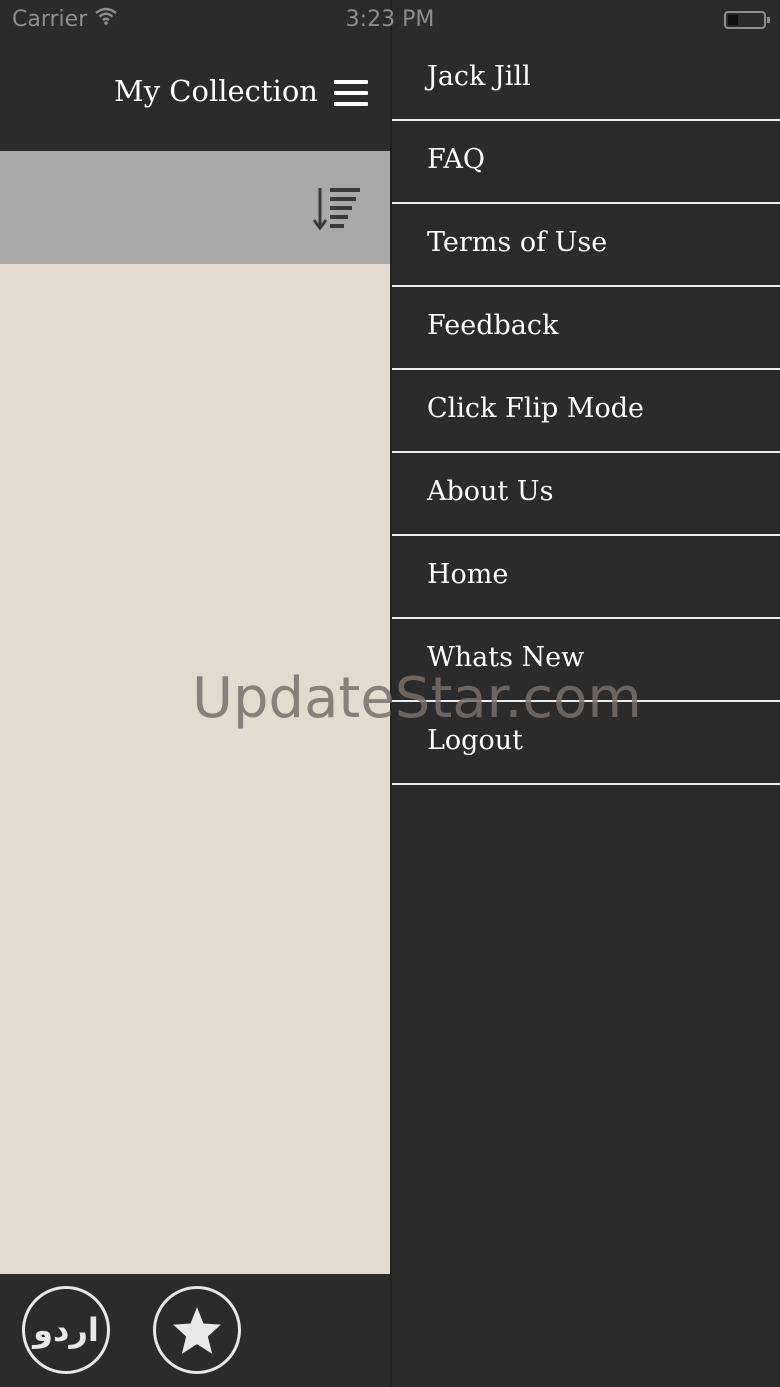 The width and height of the screenshot is (780, 1387). Describe the element at coordinates (536, 408) in the screenshot. I see `menu-item-label: Click Flip Mode` at that location.